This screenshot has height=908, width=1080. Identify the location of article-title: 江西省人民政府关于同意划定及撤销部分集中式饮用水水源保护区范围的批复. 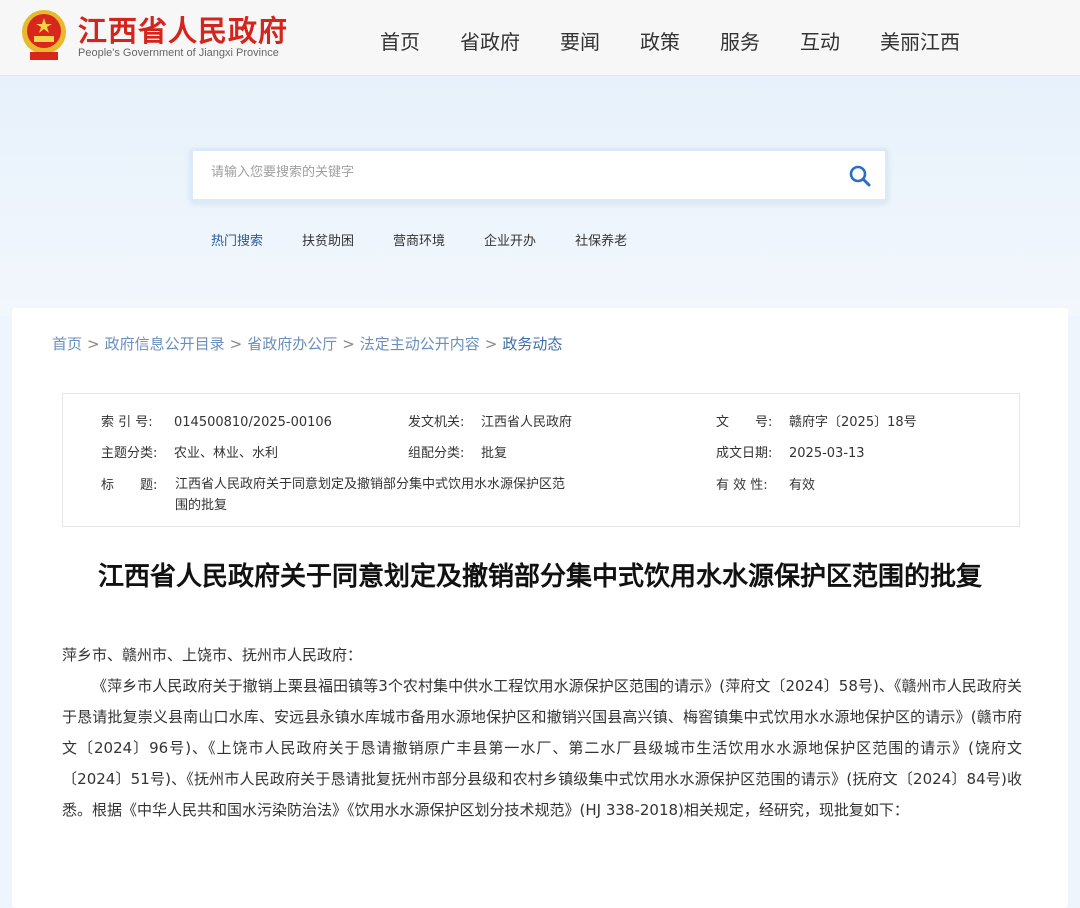
(539, 577).